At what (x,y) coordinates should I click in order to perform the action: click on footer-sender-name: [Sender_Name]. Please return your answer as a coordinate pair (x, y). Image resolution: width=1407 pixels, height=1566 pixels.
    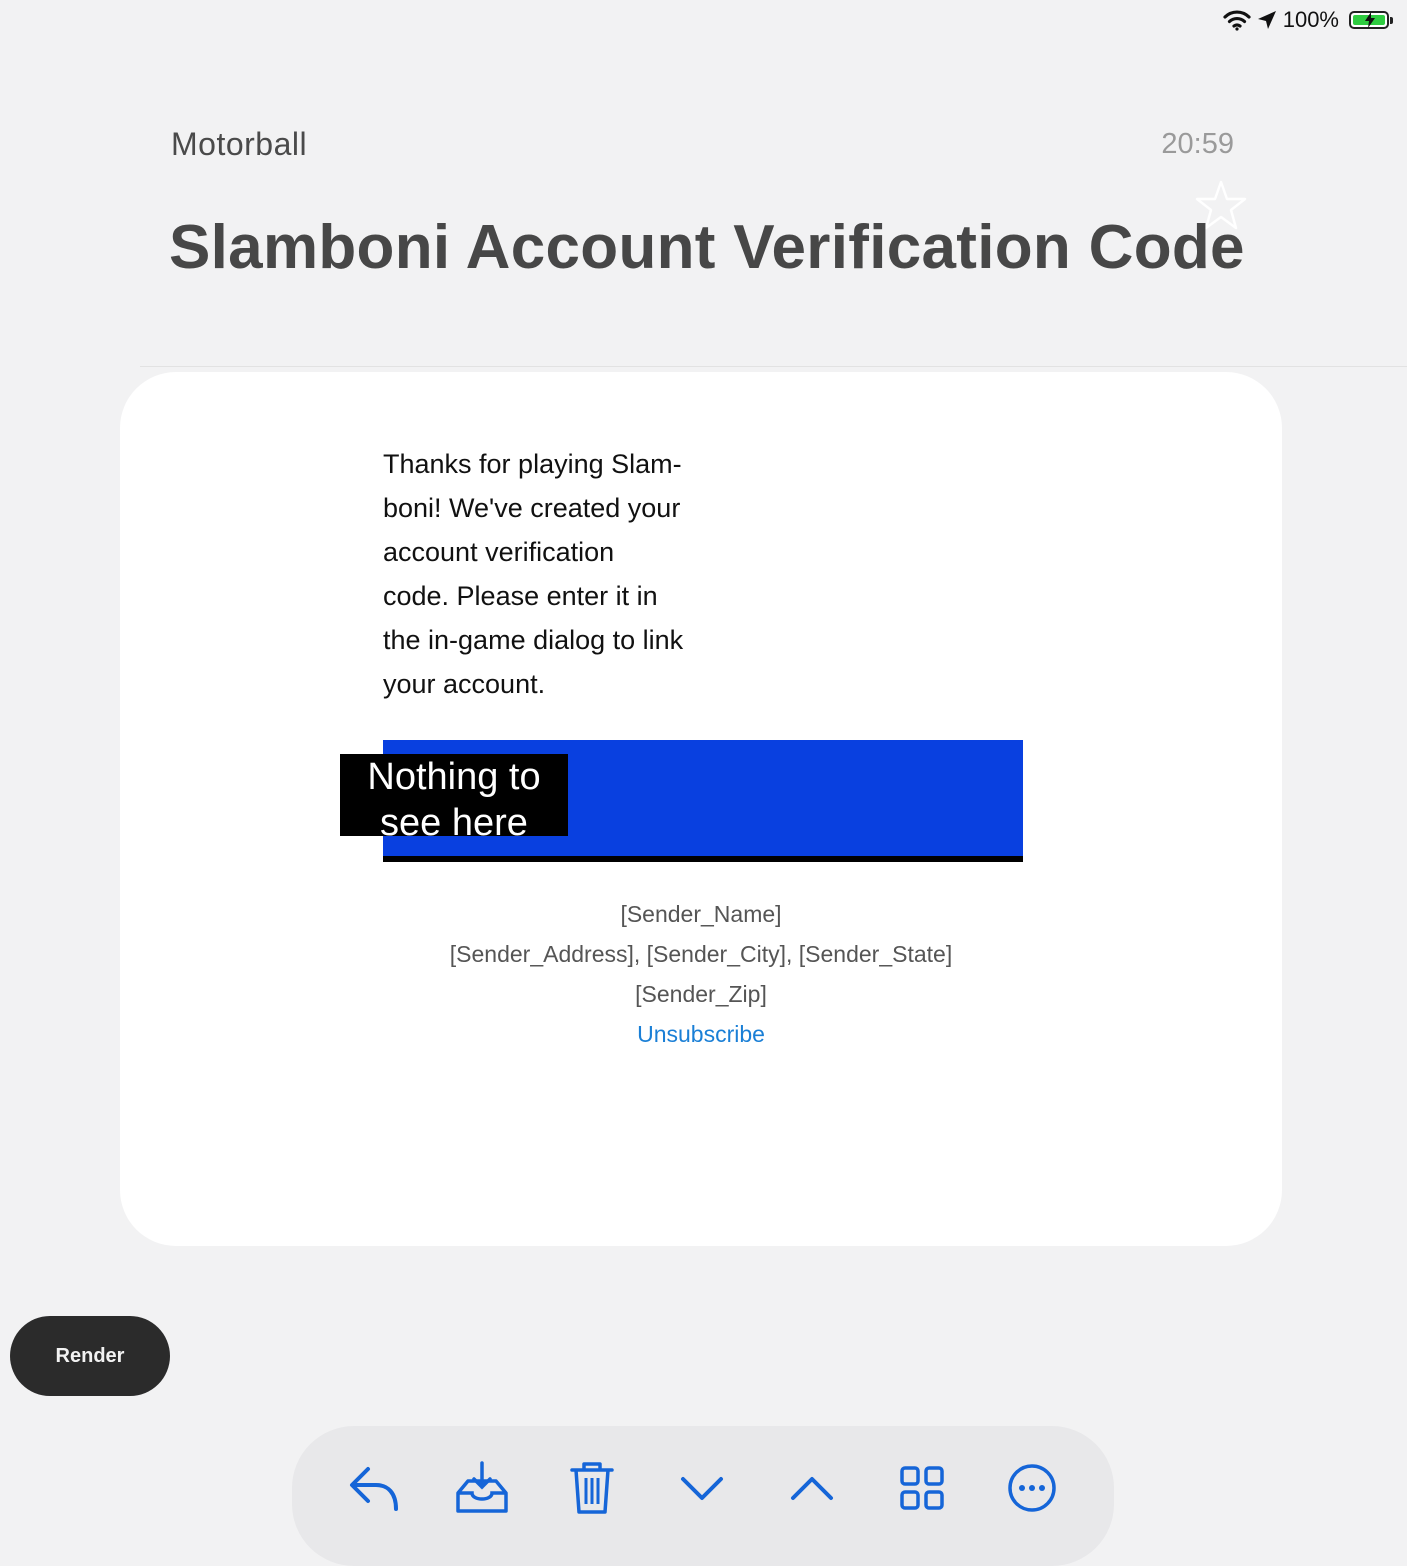
    Looking at the image, I should click on (701, 914).